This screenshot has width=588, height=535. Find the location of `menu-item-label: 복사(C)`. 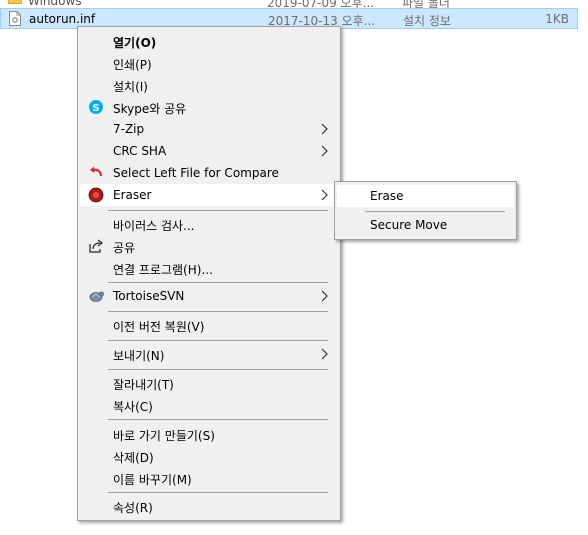

menu-item-label: 복사(C) is located at coordinates (133, 407).